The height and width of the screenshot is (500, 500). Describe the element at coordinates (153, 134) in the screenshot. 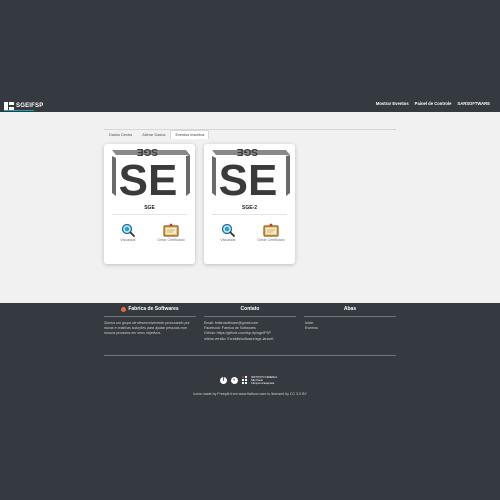

I see `tab-alterar-dados: Alterar Dados` at that location.